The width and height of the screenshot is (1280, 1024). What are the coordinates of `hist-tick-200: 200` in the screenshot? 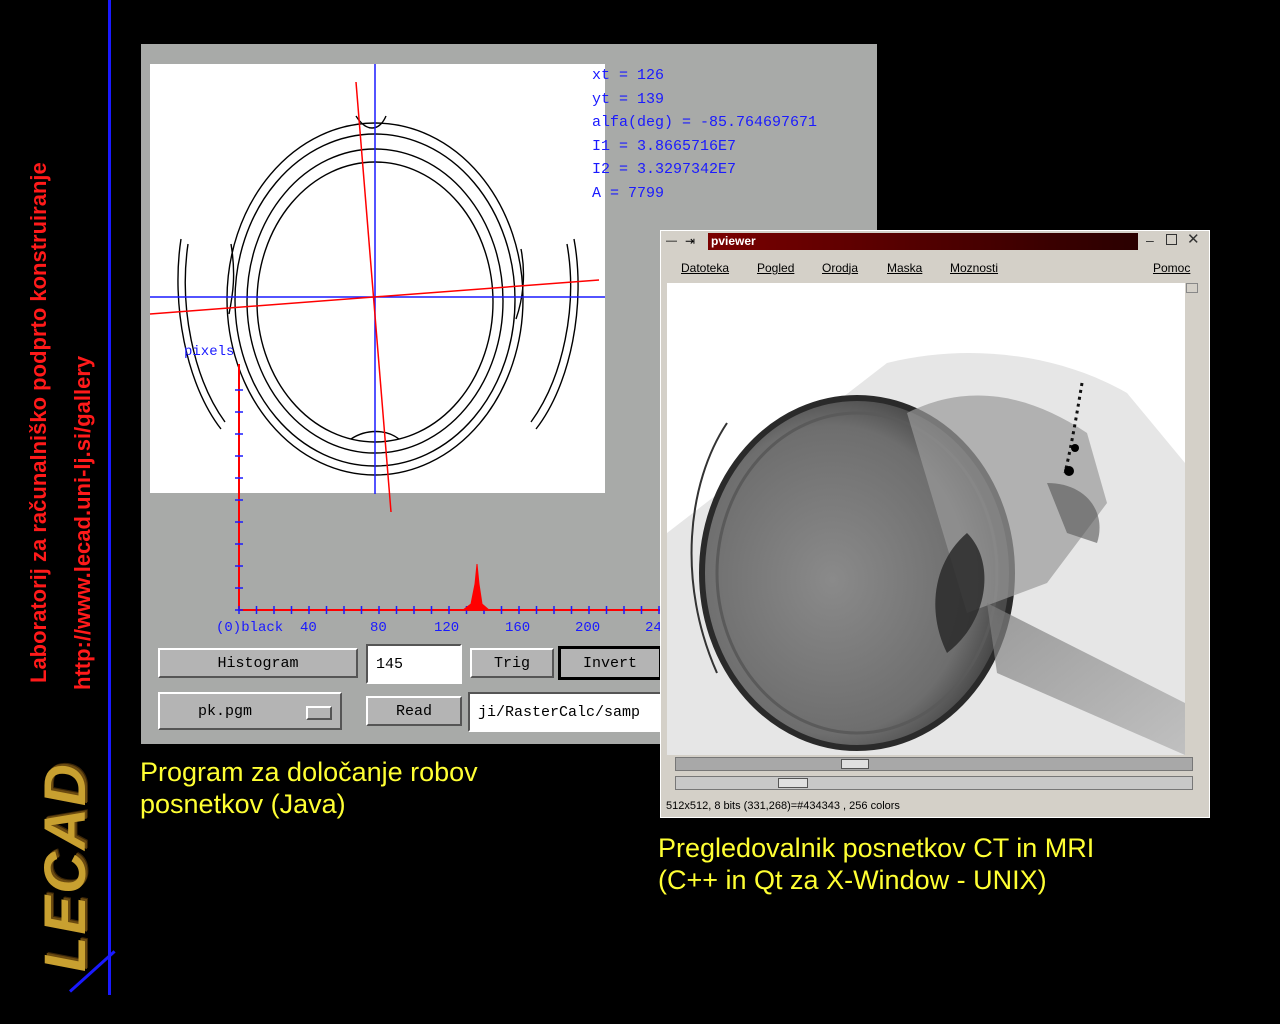 It's located at (588, 628).